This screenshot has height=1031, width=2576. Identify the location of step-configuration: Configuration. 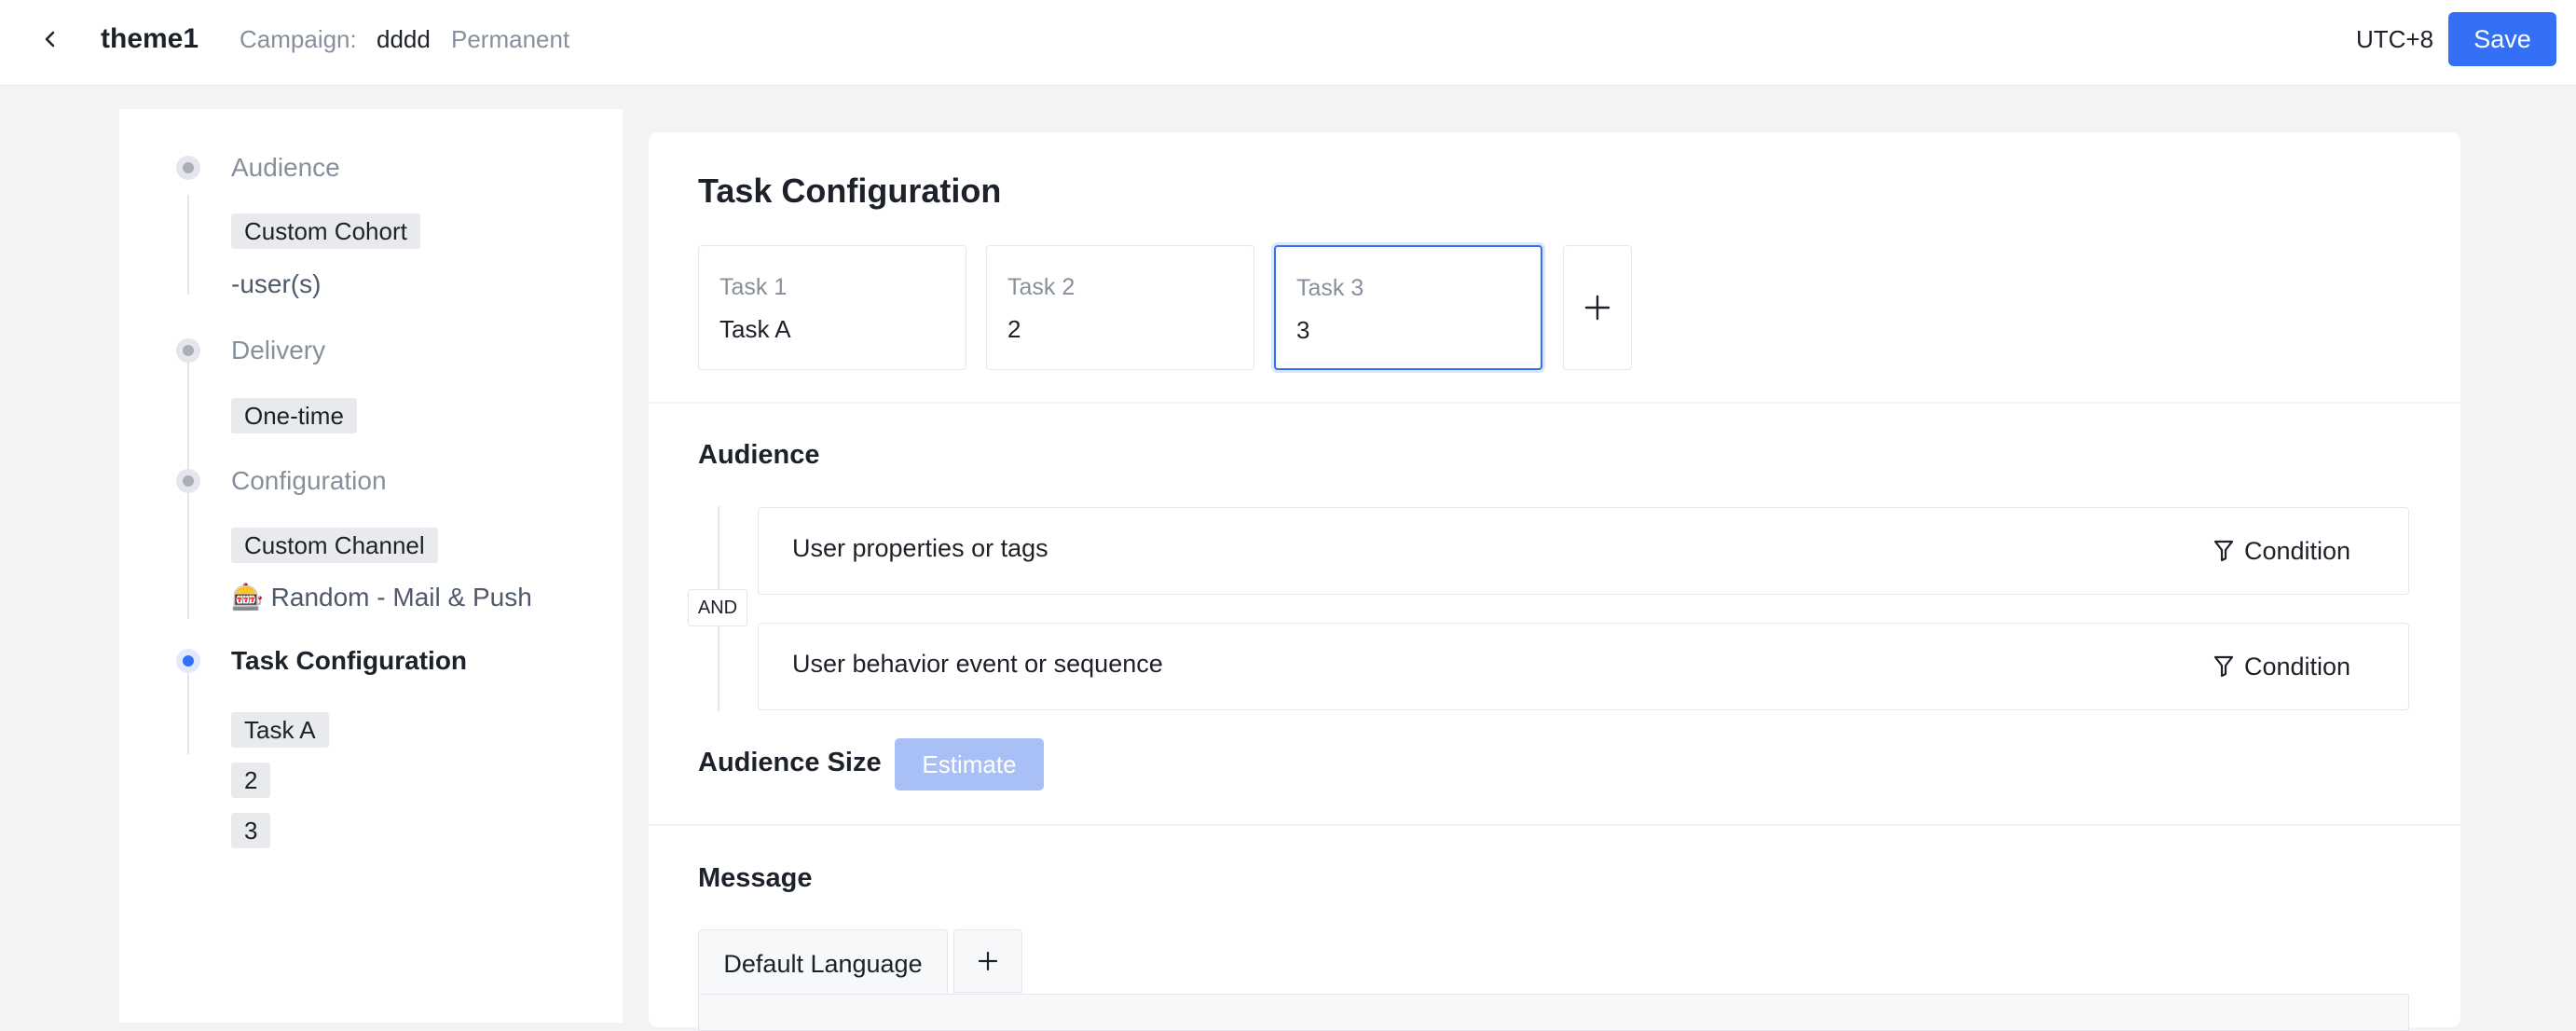
(309, 481).